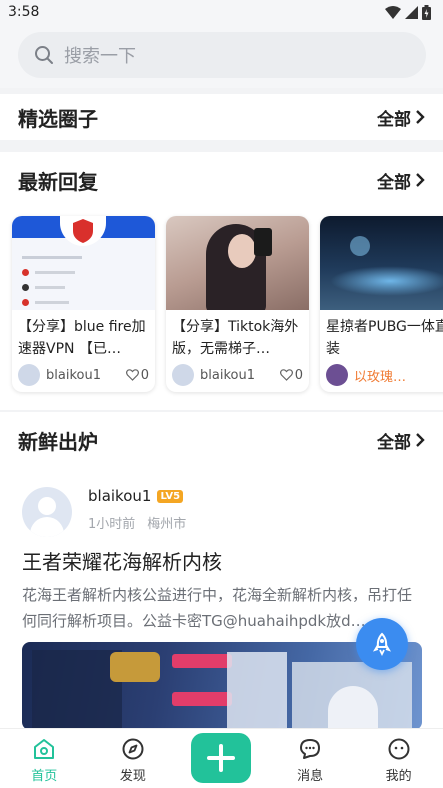 The height and width of the screenshot is (788, 443). I want to click on search-area: 搜索一下, so click(221, 57).